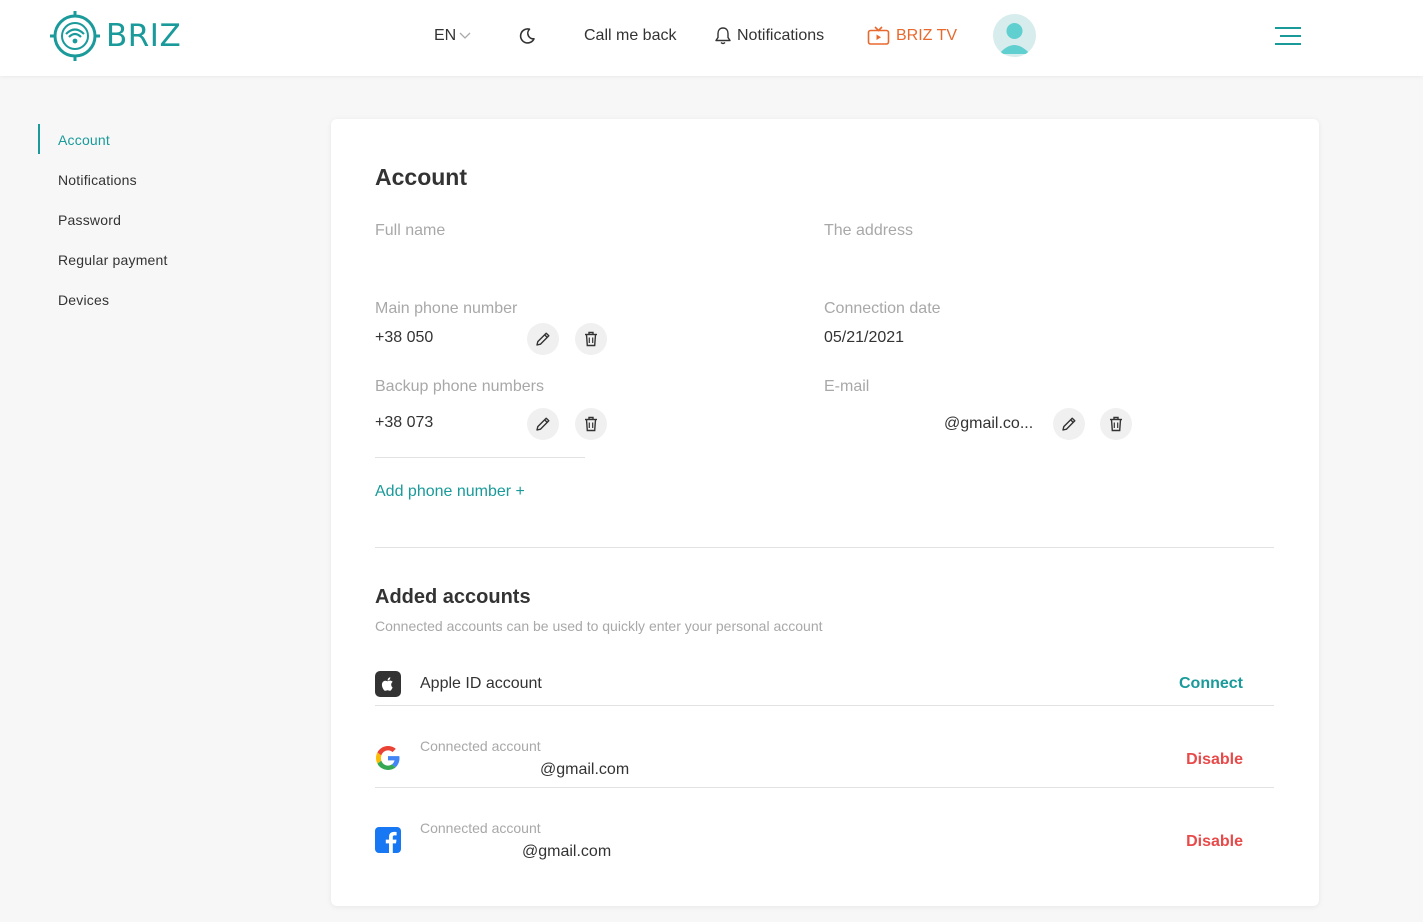  What do you see at coordinates (847, 386) in the screenshot?
I see `email-label: E-mail` at bounding box center [847, 386].